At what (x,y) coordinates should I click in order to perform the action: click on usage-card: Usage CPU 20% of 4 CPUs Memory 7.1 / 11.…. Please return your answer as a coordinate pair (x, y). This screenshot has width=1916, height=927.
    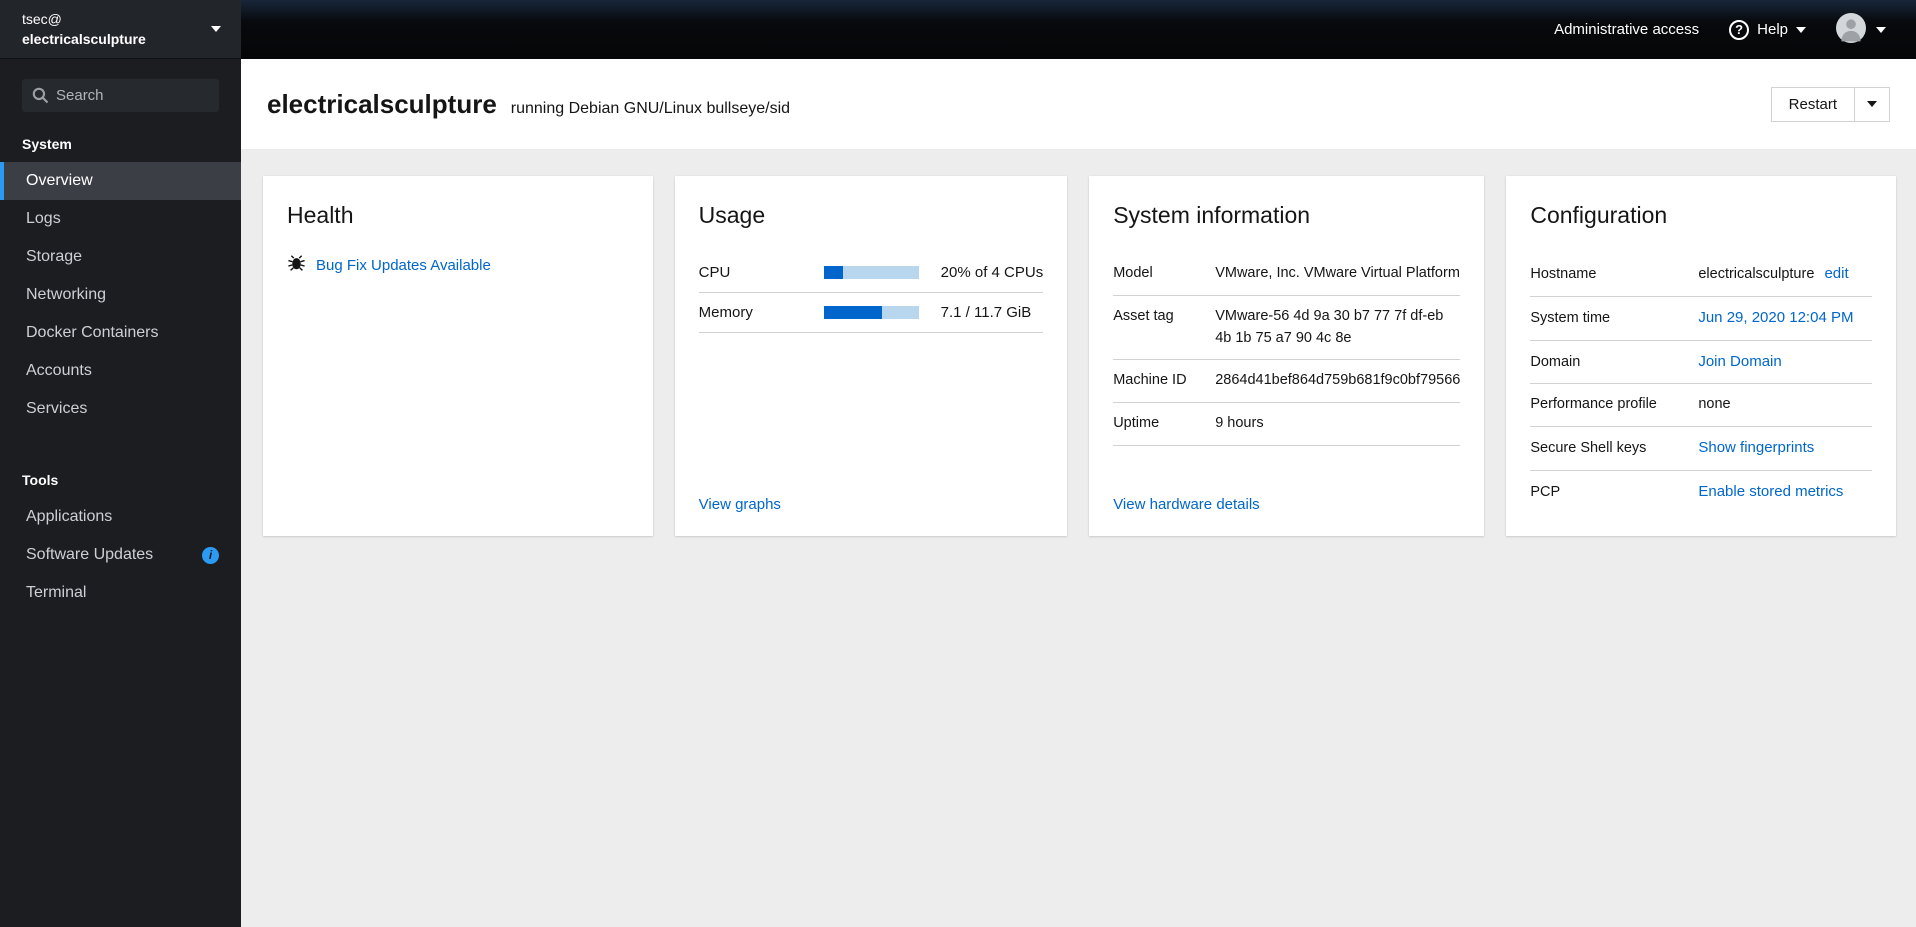
    Looking at the image, I should click on (871, 356).